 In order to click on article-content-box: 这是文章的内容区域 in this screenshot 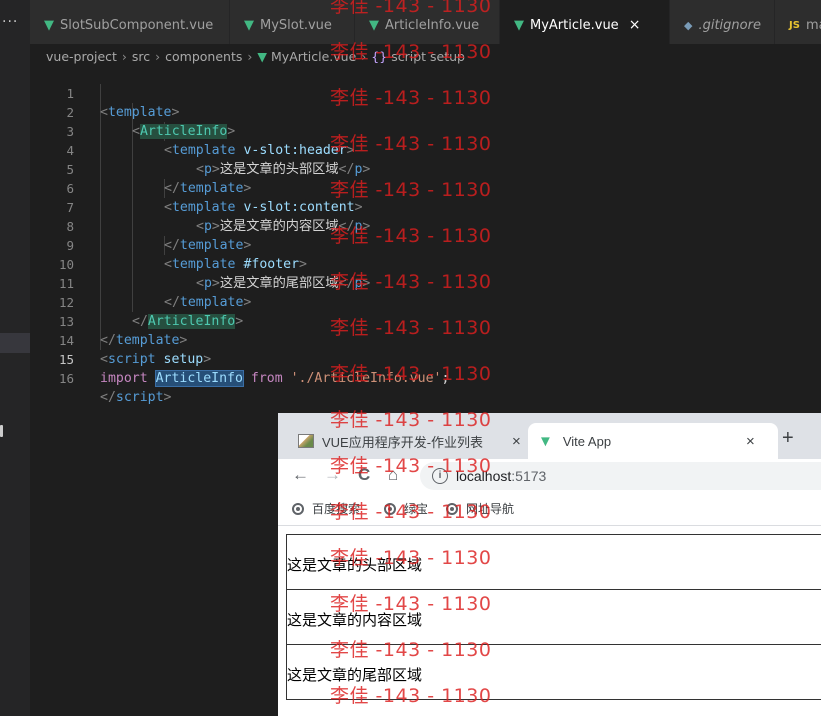, I will do `click(553, 617)`.